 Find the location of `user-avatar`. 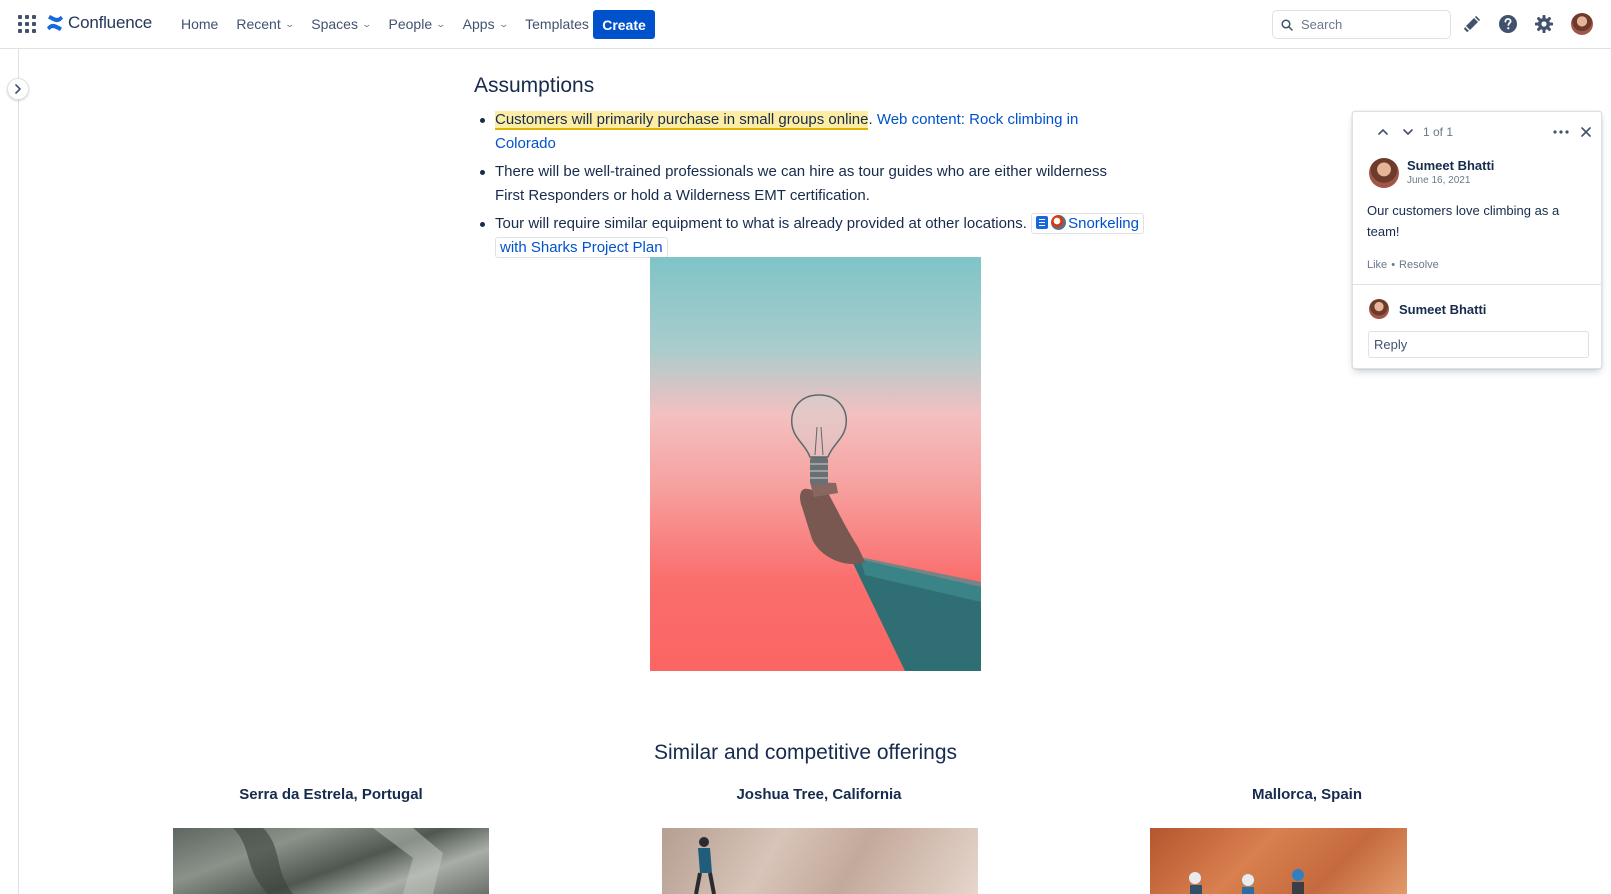

user-avatar is located at coordinates (1582, 24).